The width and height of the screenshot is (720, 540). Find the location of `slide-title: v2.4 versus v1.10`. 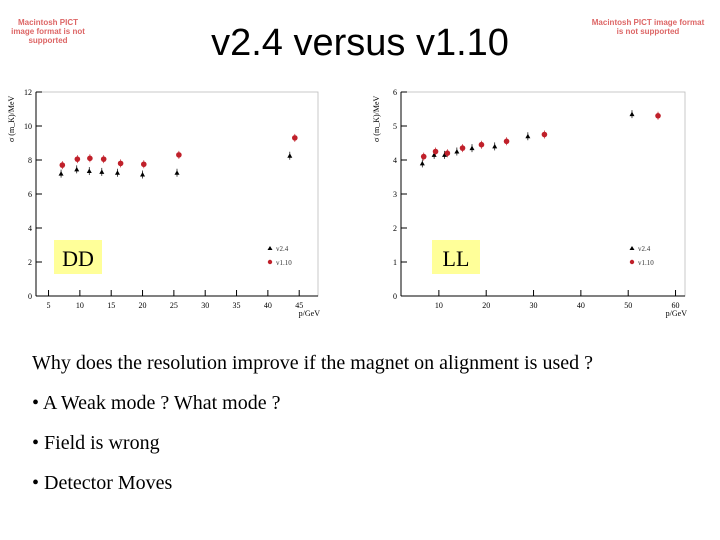

slide-title: v2.4 versus v1.10 is located at coordinates (360, 43).